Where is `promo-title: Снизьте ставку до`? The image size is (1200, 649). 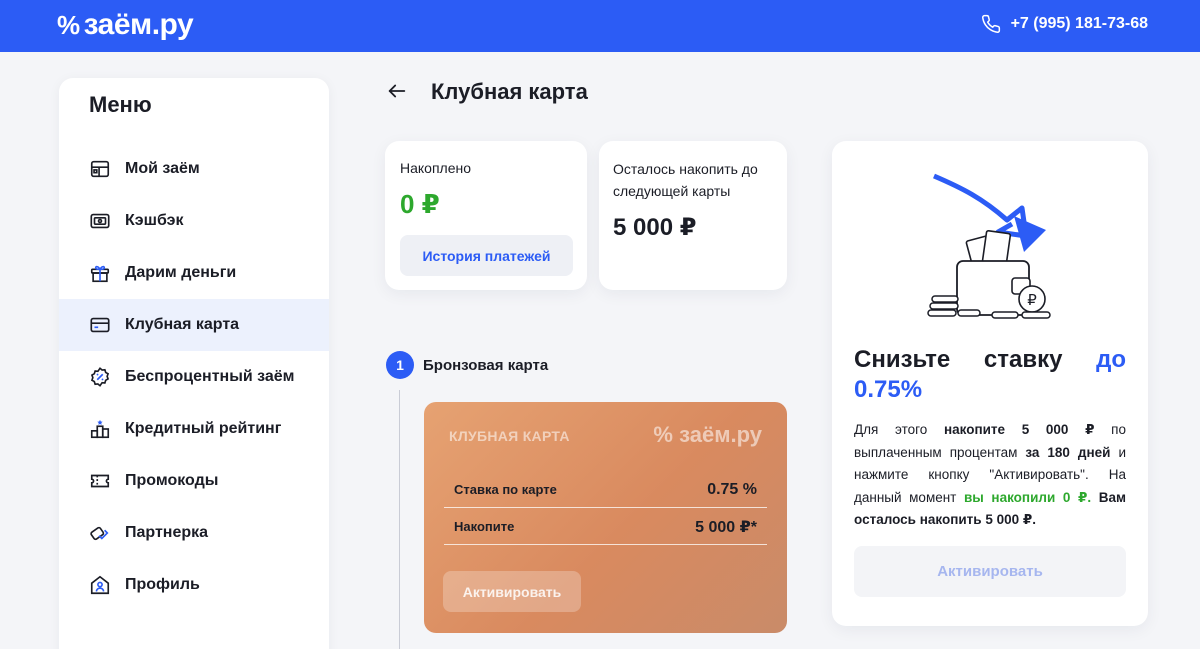
promo-title: Снизьте ставку до is located at coordinates (990, 360).